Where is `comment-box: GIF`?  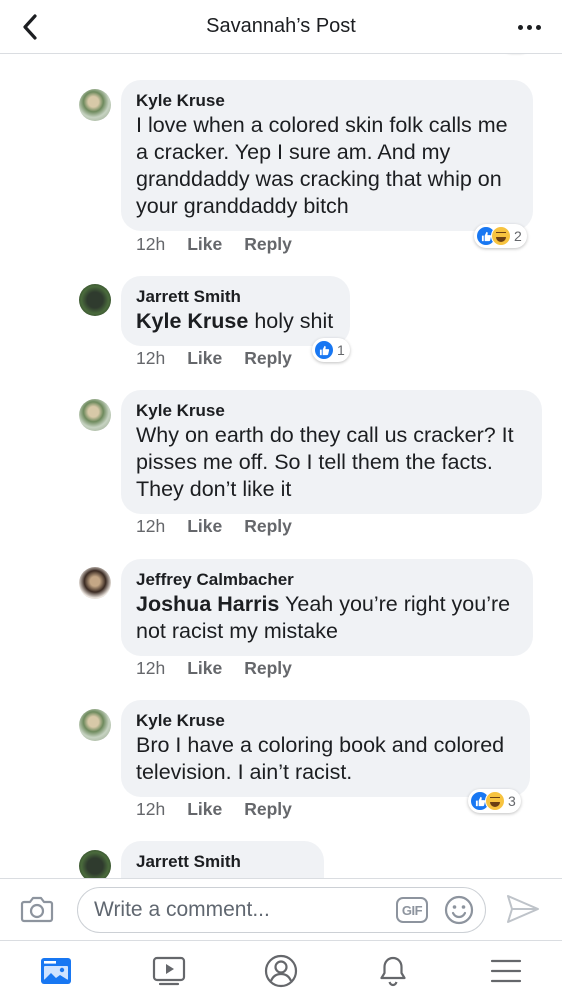
comment-box: GIF is located at coordinates (281, 910).